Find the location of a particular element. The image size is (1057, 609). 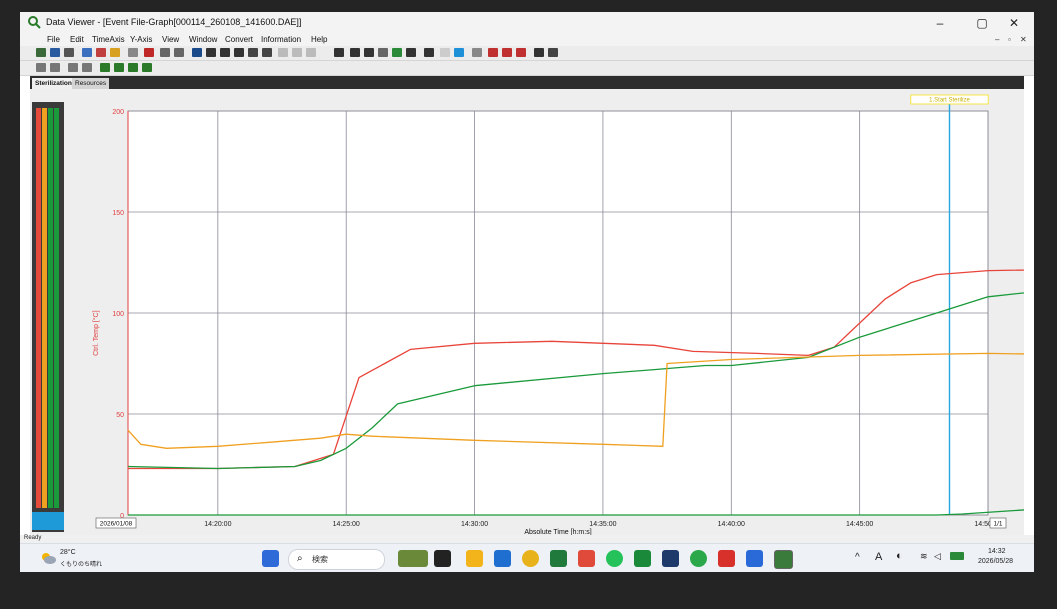

menu-view: View is located at coordinates (170, 39).